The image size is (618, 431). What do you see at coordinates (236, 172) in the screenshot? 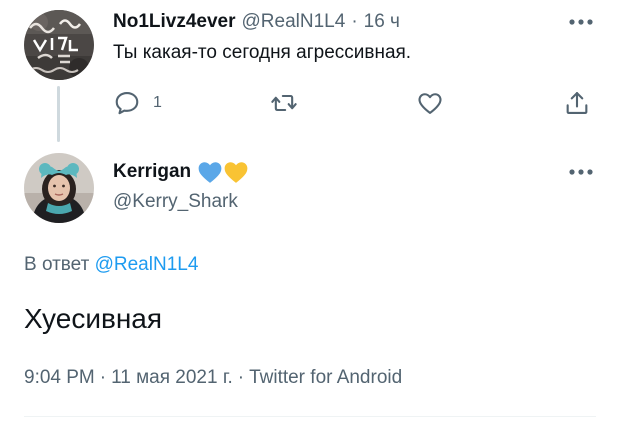
I see `yellow-heart-icon` at bounding box center [236, 172].